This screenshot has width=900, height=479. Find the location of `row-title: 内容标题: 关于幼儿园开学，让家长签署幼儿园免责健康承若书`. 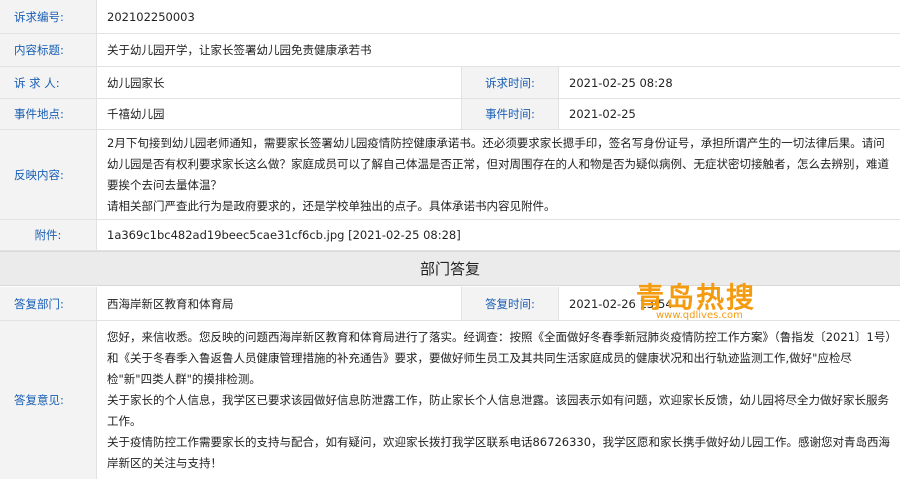

row-title: 内容标题: 关于幼儿园开学，让家长签署幼儿园免责健康承若书 is located at coordinates (450, 50).